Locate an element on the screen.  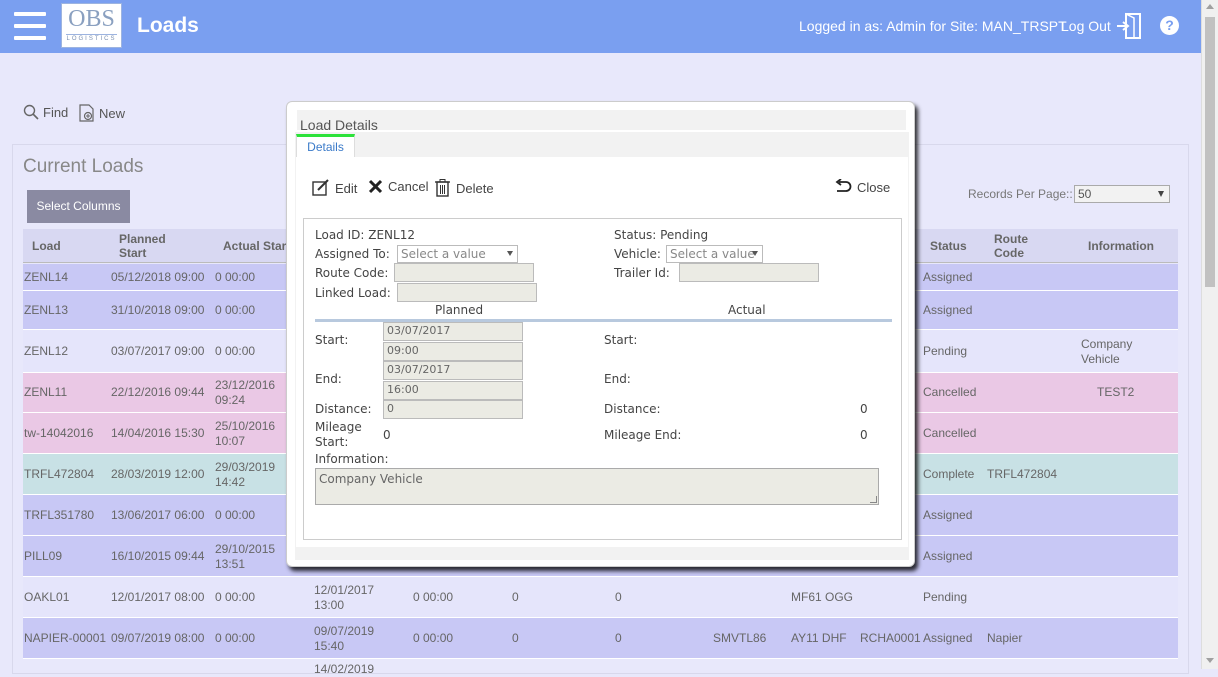
dialog-title-bar is located at coordinates (601, 120).